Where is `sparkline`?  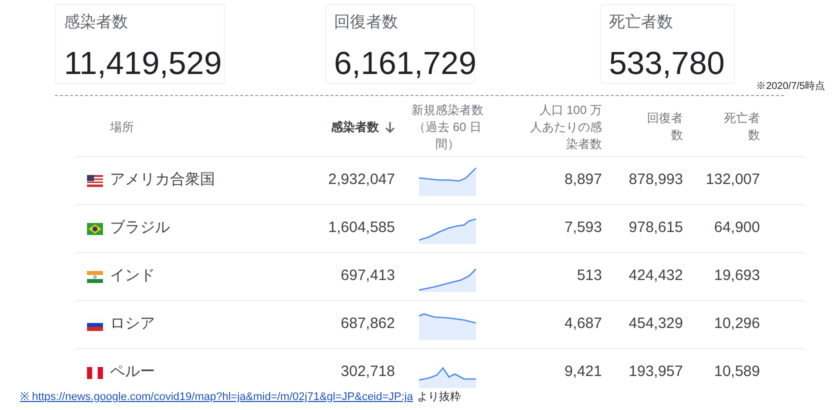 sparkline is located at coordinates (447, 181).